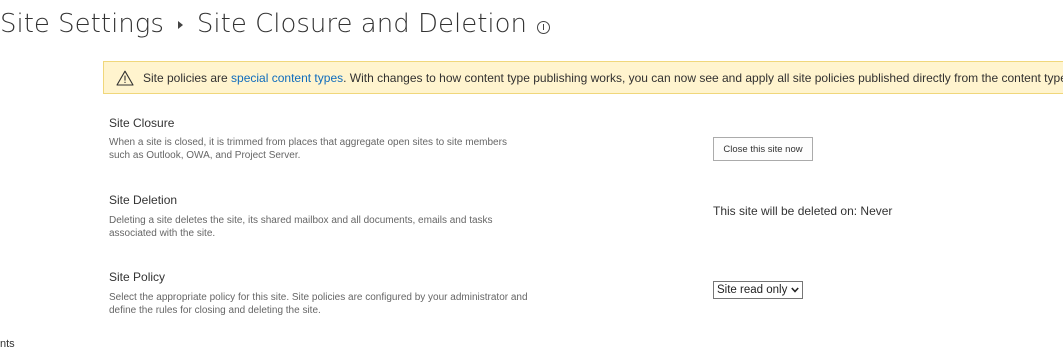  I want to click on warning-icon, so click(125, 78).